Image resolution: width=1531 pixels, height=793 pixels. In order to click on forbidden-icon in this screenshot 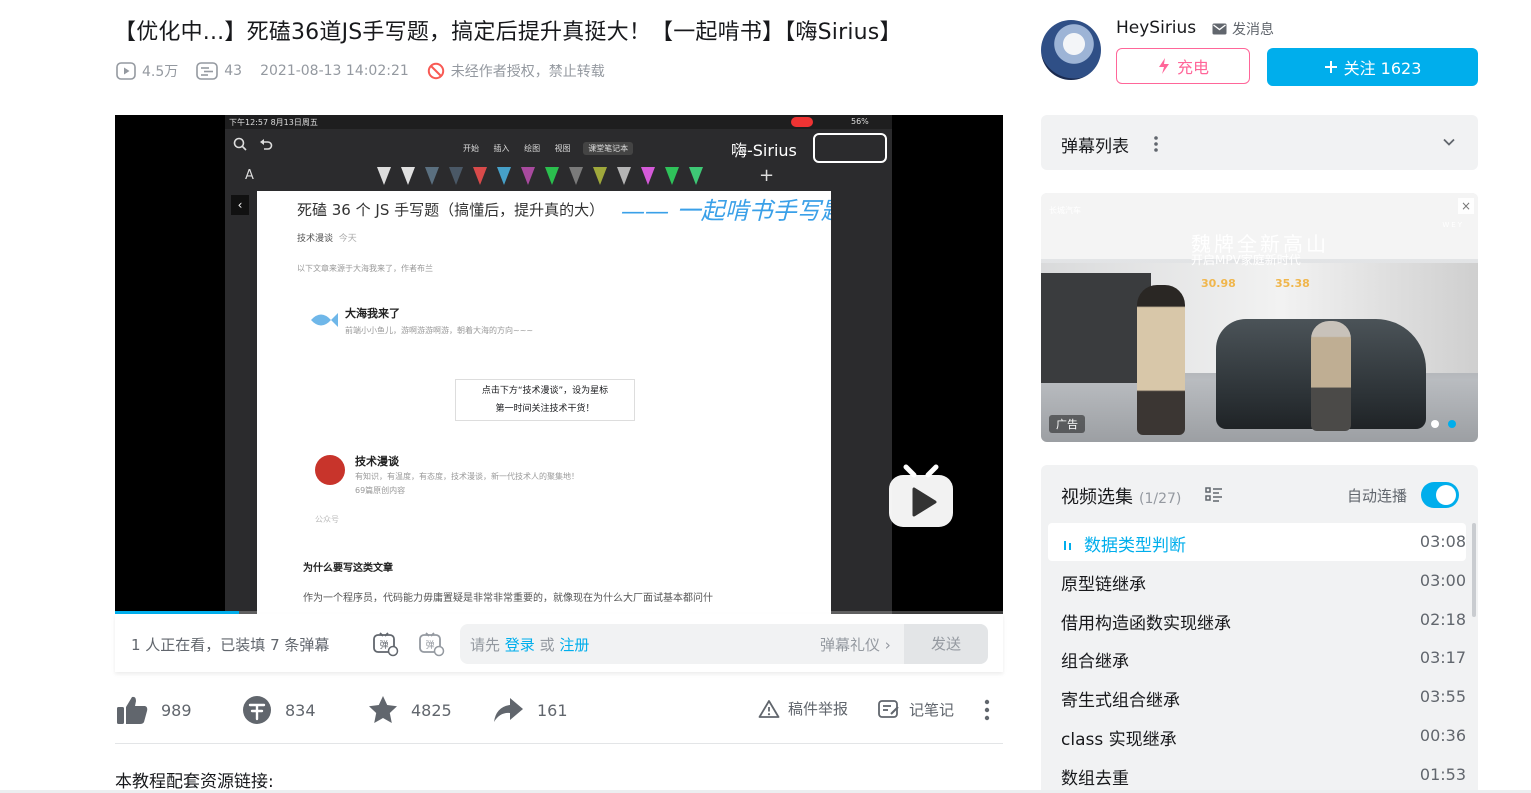, I will do `click(435, 71)`.